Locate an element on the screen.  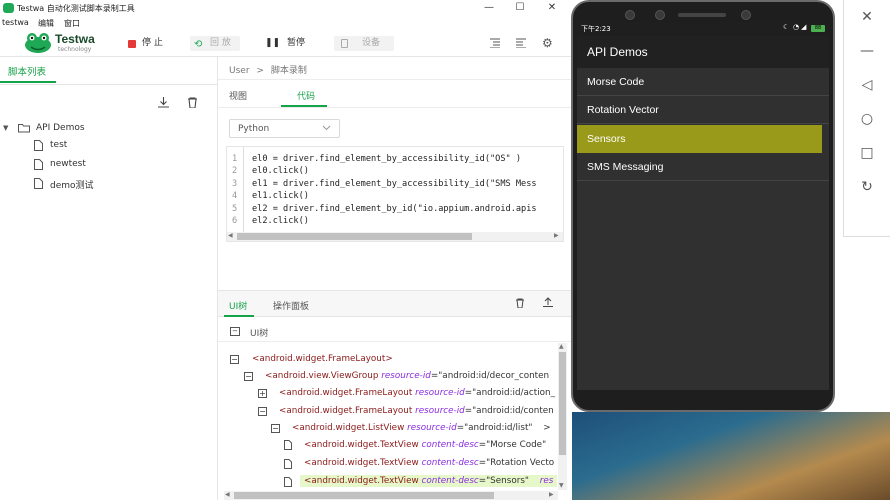
scroll-down-arrow-icon: ▼ is located at coordinates (561, 485).